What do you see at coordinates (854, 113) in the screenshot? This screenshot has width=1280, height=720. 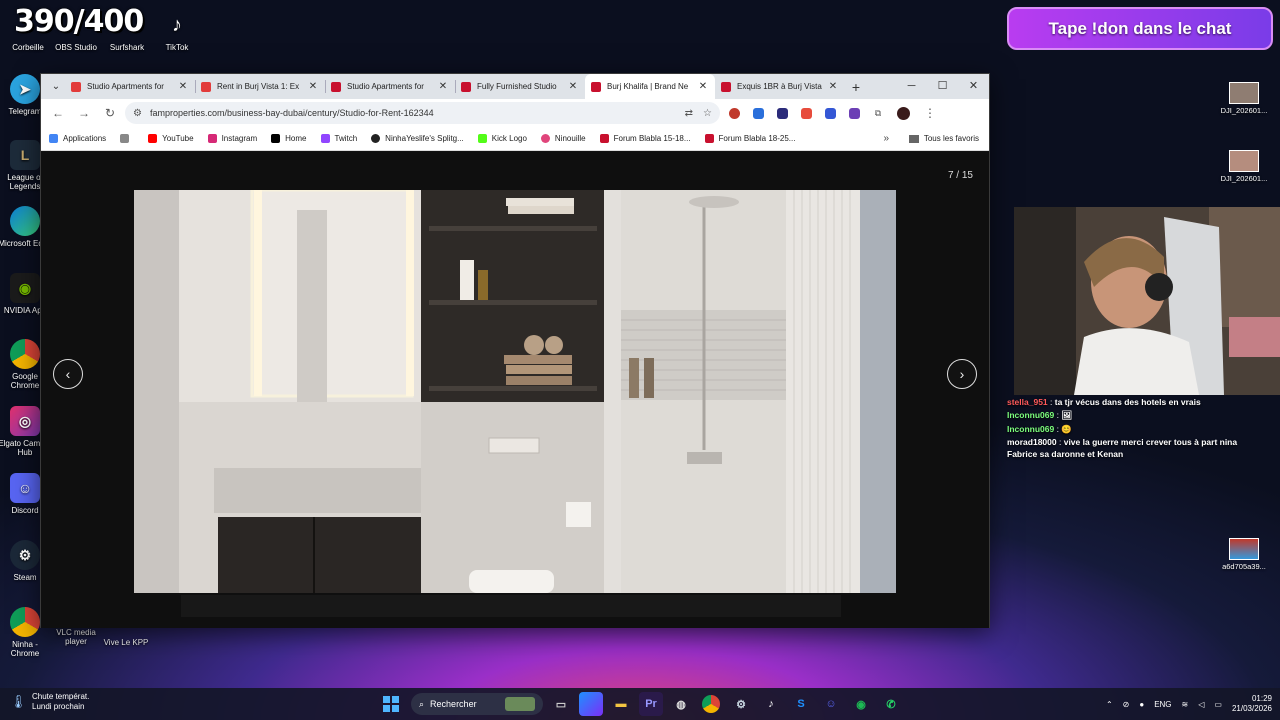 I see `extension-shield-icon` at bounding box center [854, 113].